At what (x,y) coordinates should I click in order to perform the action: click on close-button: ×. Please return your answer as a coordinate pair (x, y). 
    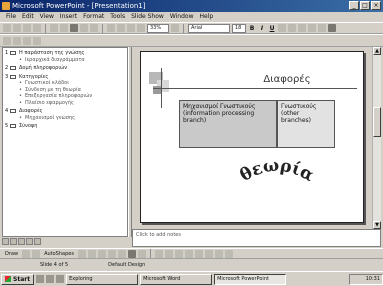
    Looking at the image, I should click on (376, 5).